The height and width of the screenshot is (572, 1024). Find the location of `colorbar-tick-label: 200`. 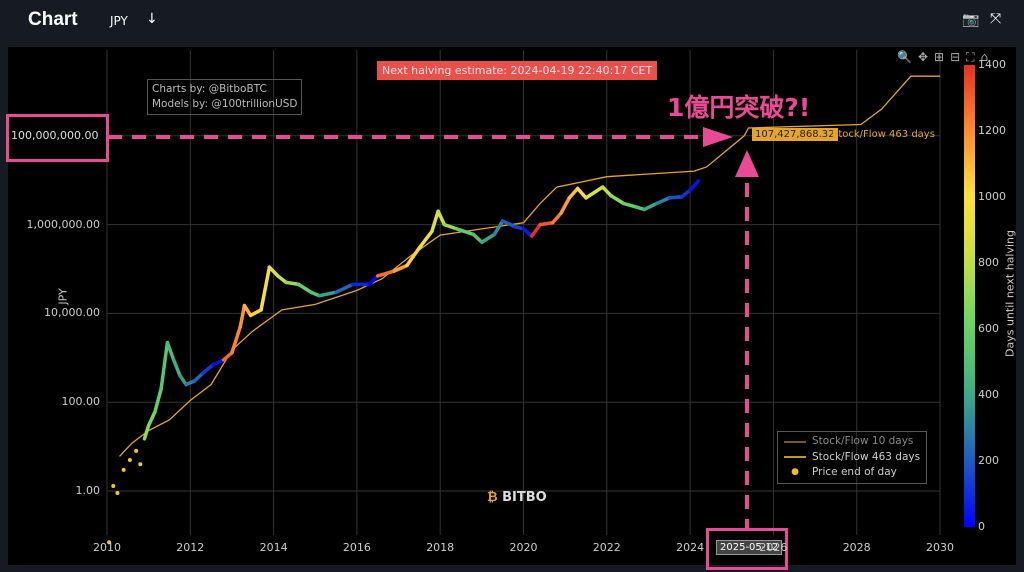

colorbar-tick-label: 200 is located at coordinates (988, 460).